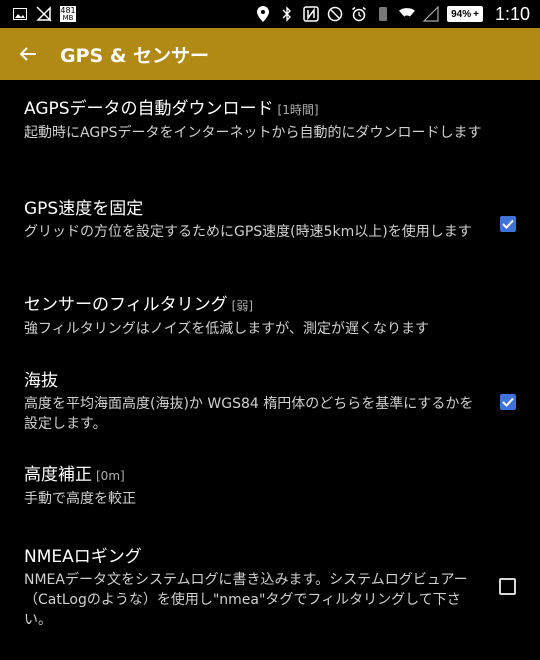 The image size is (540, 660). Describe the element at coordinates (44, 14) in the screenshot. I see `no-signal-icon` at that location.